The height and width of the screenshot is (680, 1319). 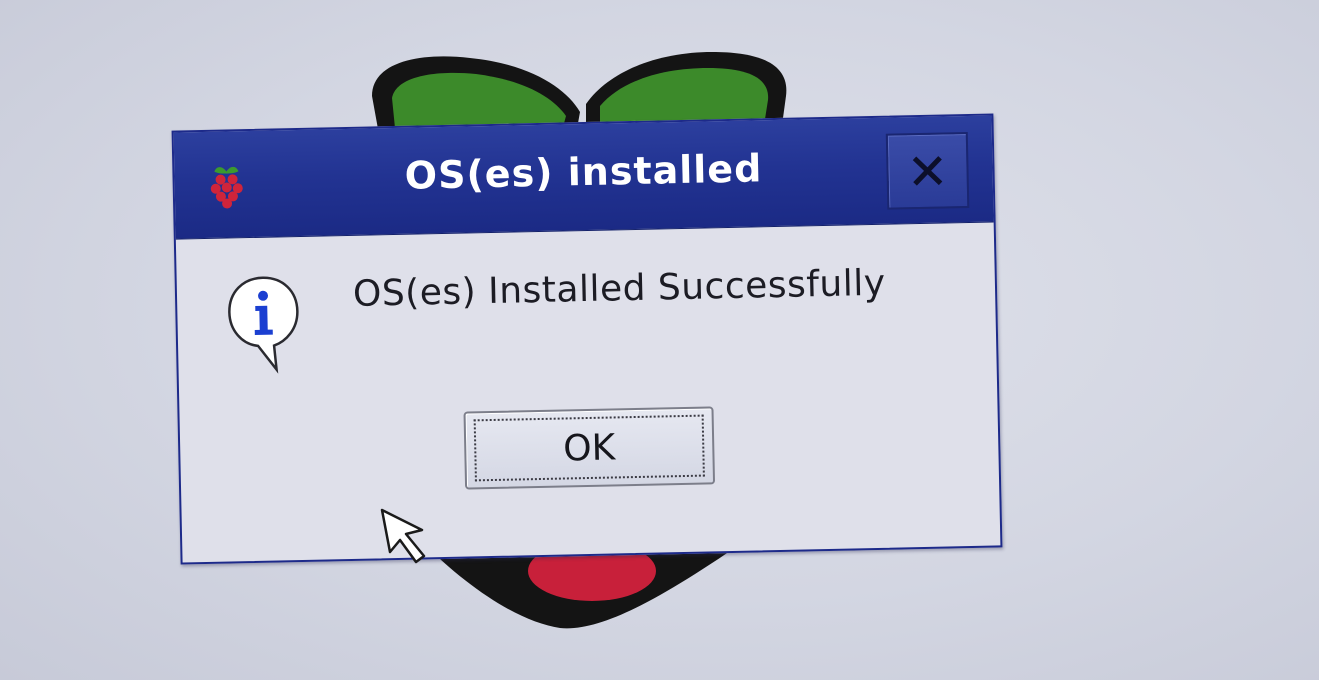 What do you see at coordinates (403, 536) in the screenshot?
I see `mouse-pointer-icon` at bounding box center [403, 536].